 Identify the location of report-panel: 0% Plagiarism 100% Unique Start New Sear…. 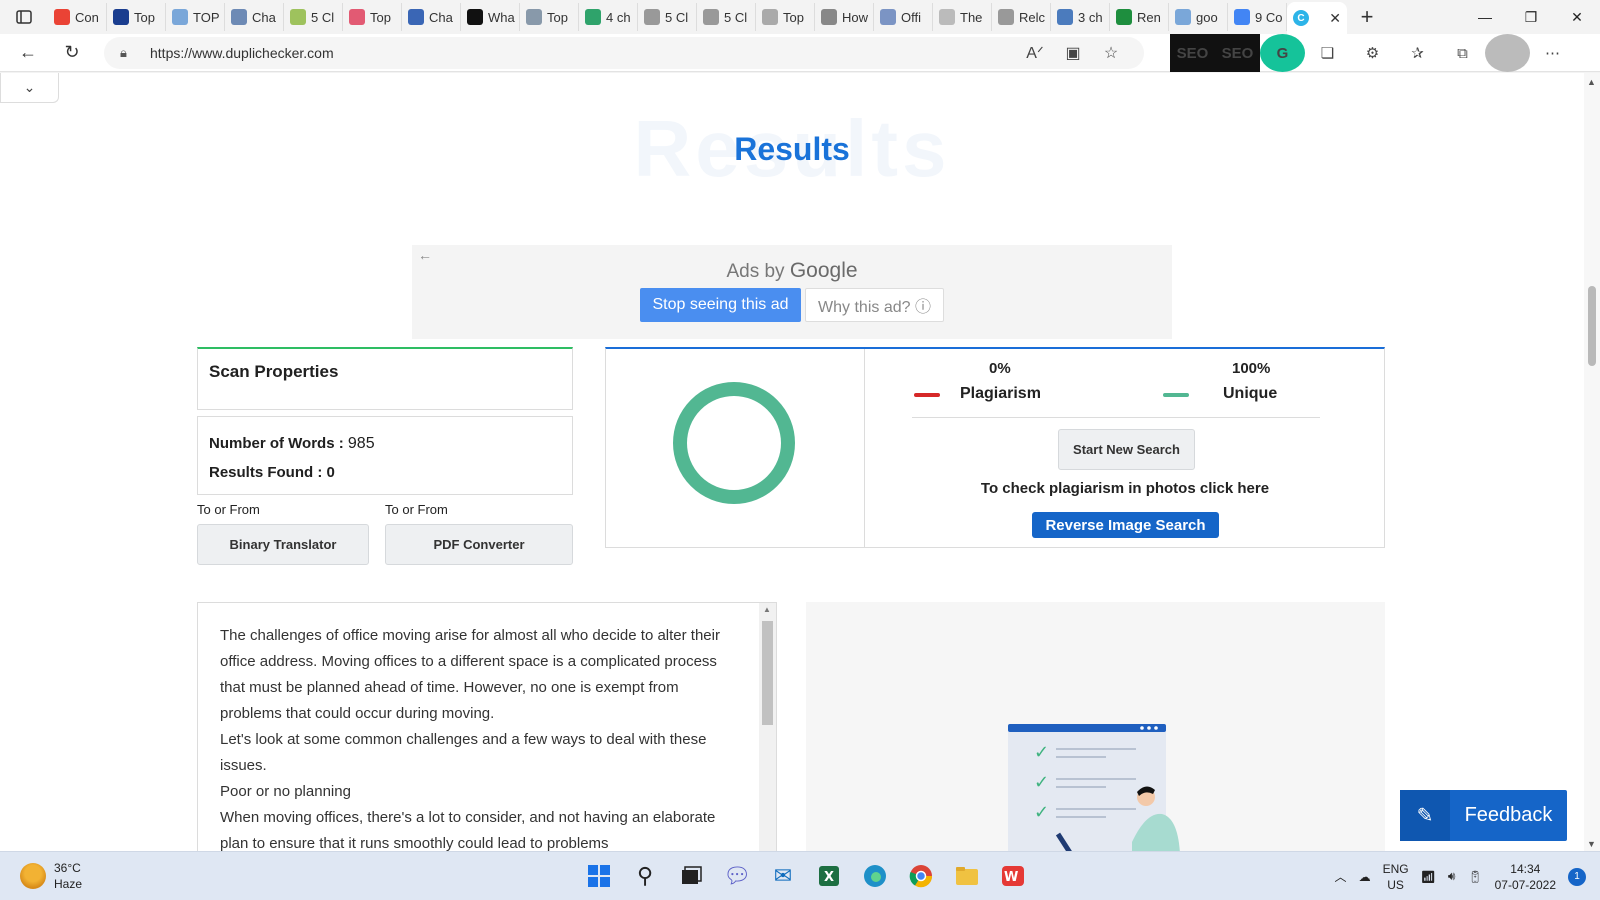
(995, 447).